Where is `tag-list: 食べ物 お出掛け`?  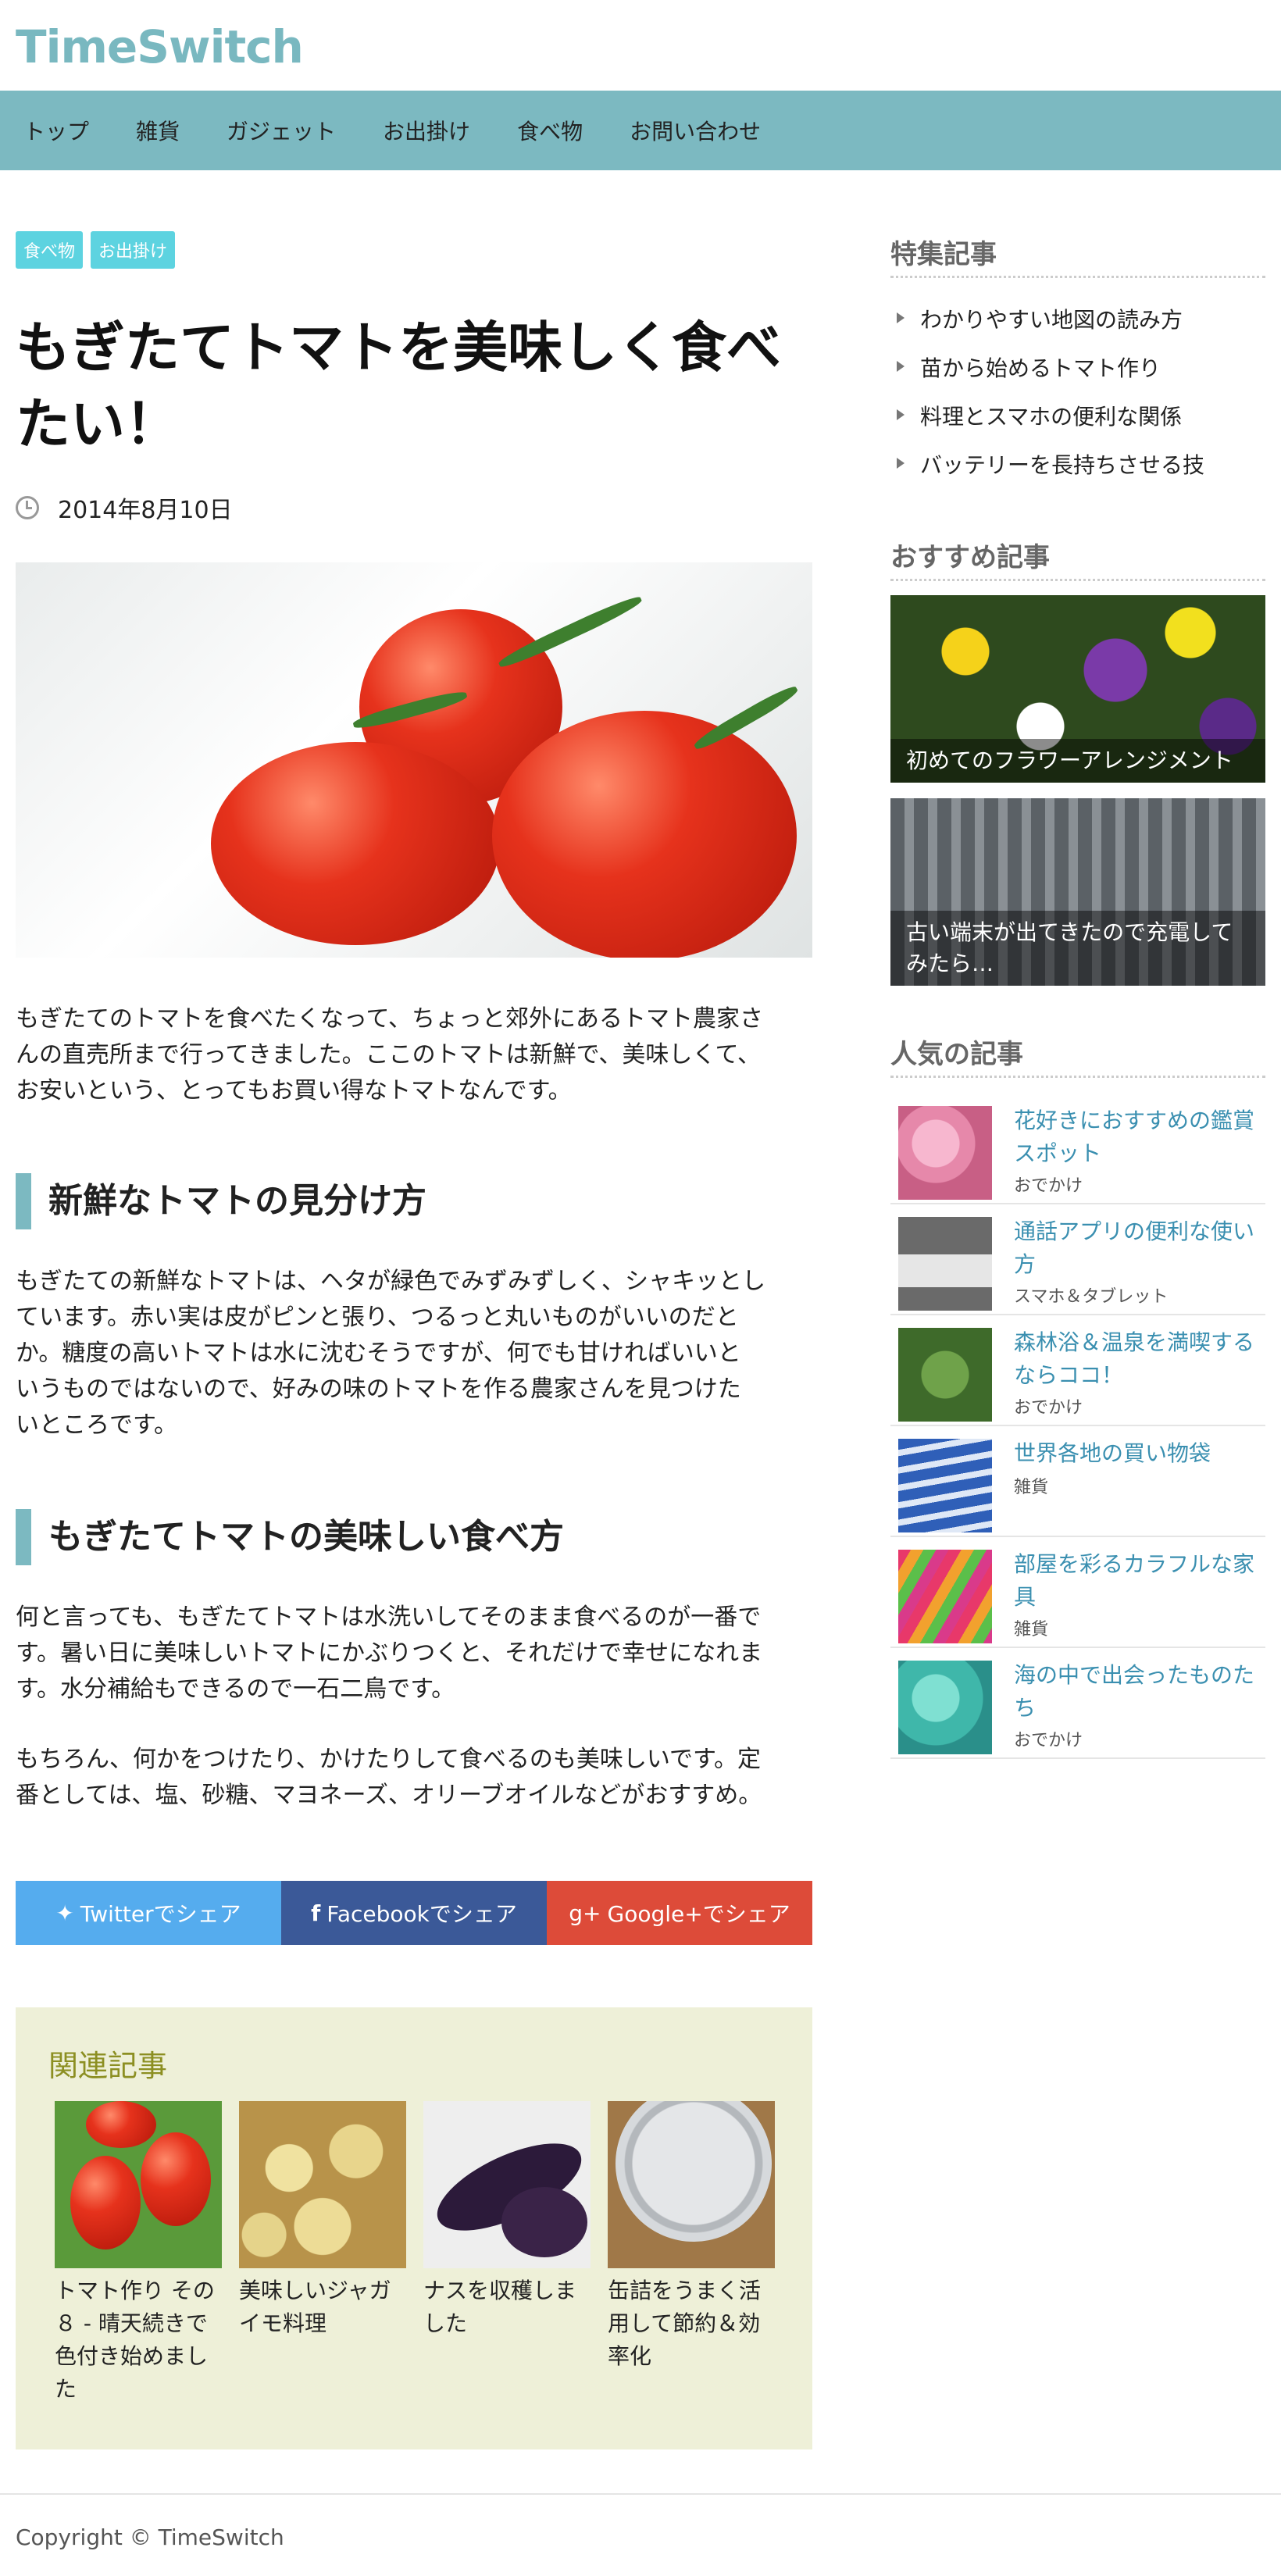 tag-list: 食べ物 お出掛け is located at coordinates (414, 250).